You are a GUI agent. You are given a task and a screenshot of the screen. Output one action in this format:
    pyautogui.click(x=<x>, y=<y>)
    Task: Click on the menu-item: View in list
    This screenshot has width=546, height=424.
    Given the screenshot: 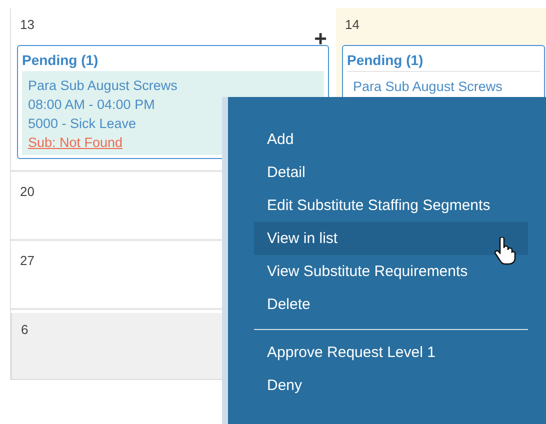 What is the action you would take?
    pyautogui.click(x=391, y=238)
    